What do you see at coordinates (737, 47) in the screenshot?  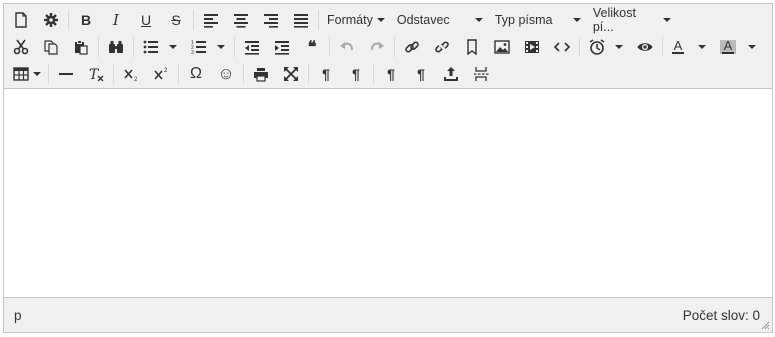 I see `background-color-button: A` at bounding box center [737, 47].